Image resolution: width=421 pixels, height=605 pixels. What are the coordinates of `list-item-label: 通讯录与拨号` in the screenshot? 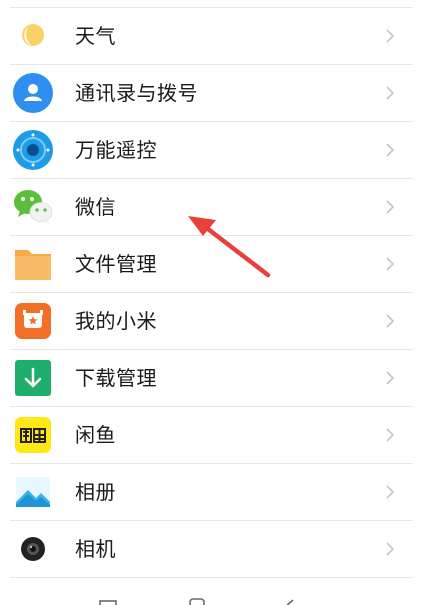 It's located at (136, 93).